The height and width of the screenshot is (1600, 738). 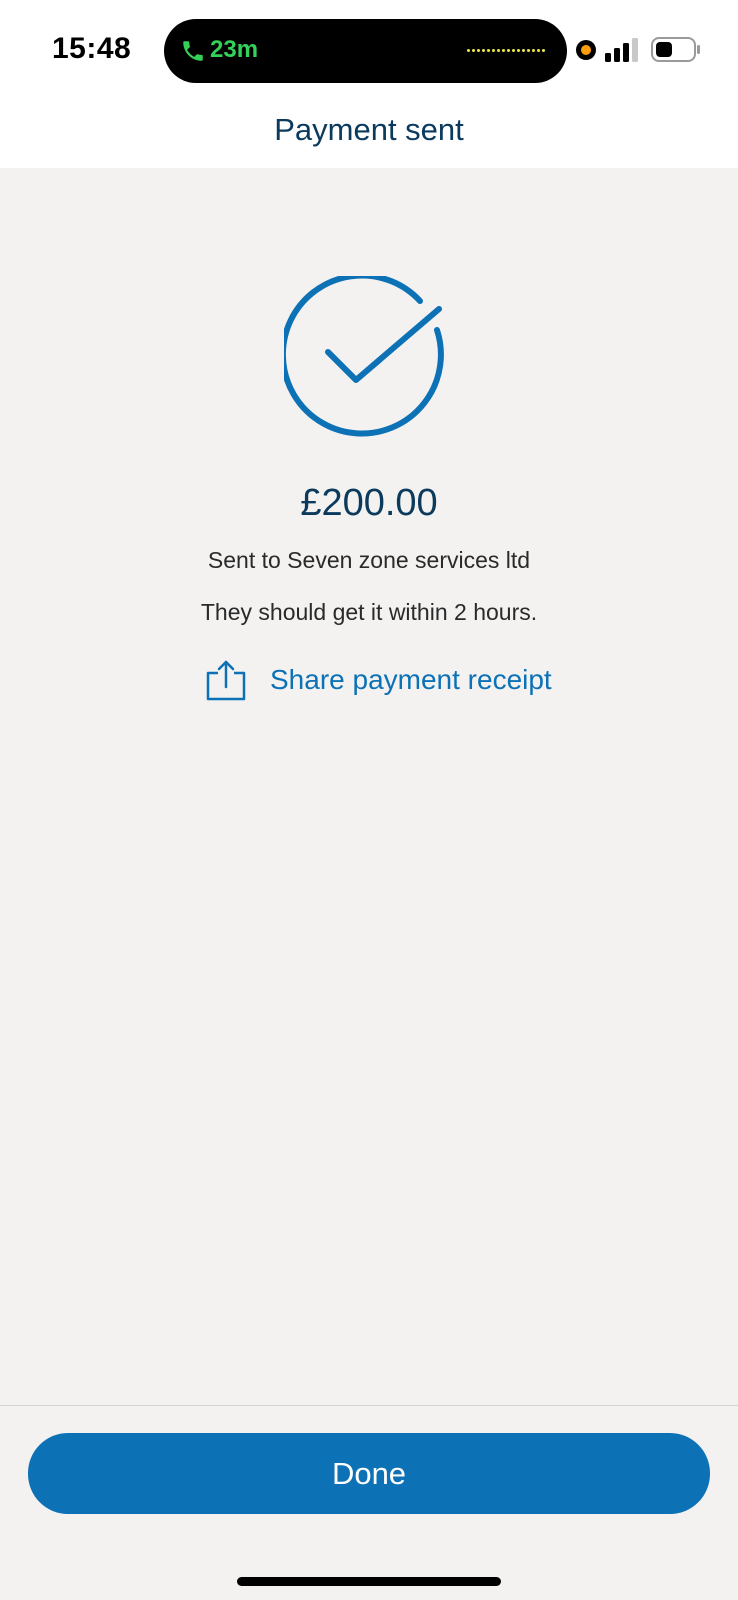 What do you see at coordinates (621, 50) in the screenshot?
I see `cellular-signal-icon` at bounding box center [621, 50].